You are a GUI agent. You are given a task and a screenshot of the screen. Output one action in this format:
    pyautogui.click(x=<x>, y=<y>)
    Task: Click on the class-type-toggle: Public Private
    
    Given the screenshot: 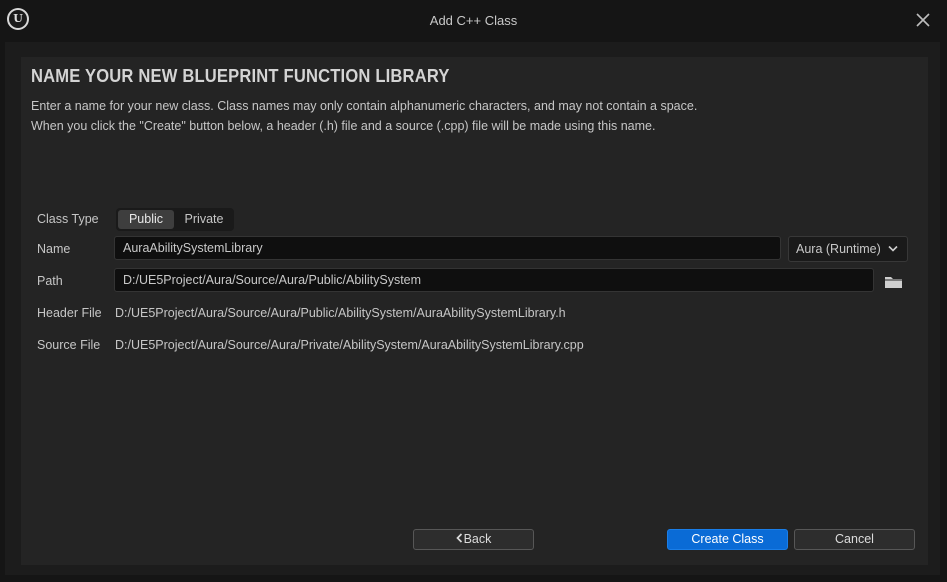 What is the action you would take?
    pyautogui.click(x=175, y=219)
    